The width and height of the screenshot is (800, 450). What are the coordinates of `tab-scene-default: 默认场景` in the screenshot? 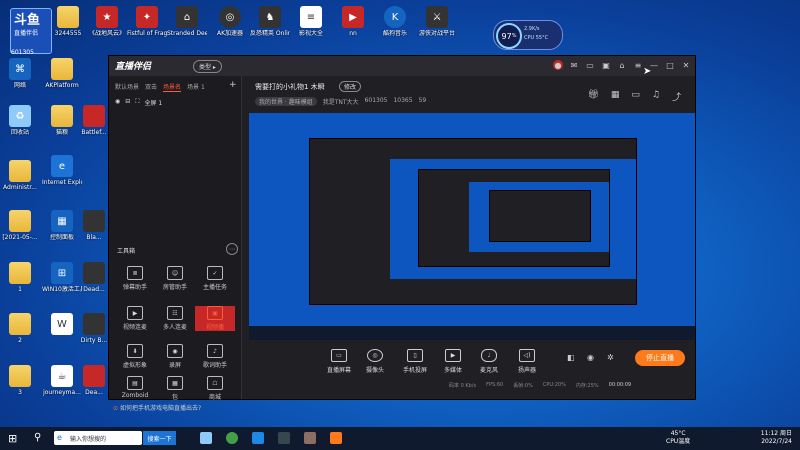 It's located at (127, 87).